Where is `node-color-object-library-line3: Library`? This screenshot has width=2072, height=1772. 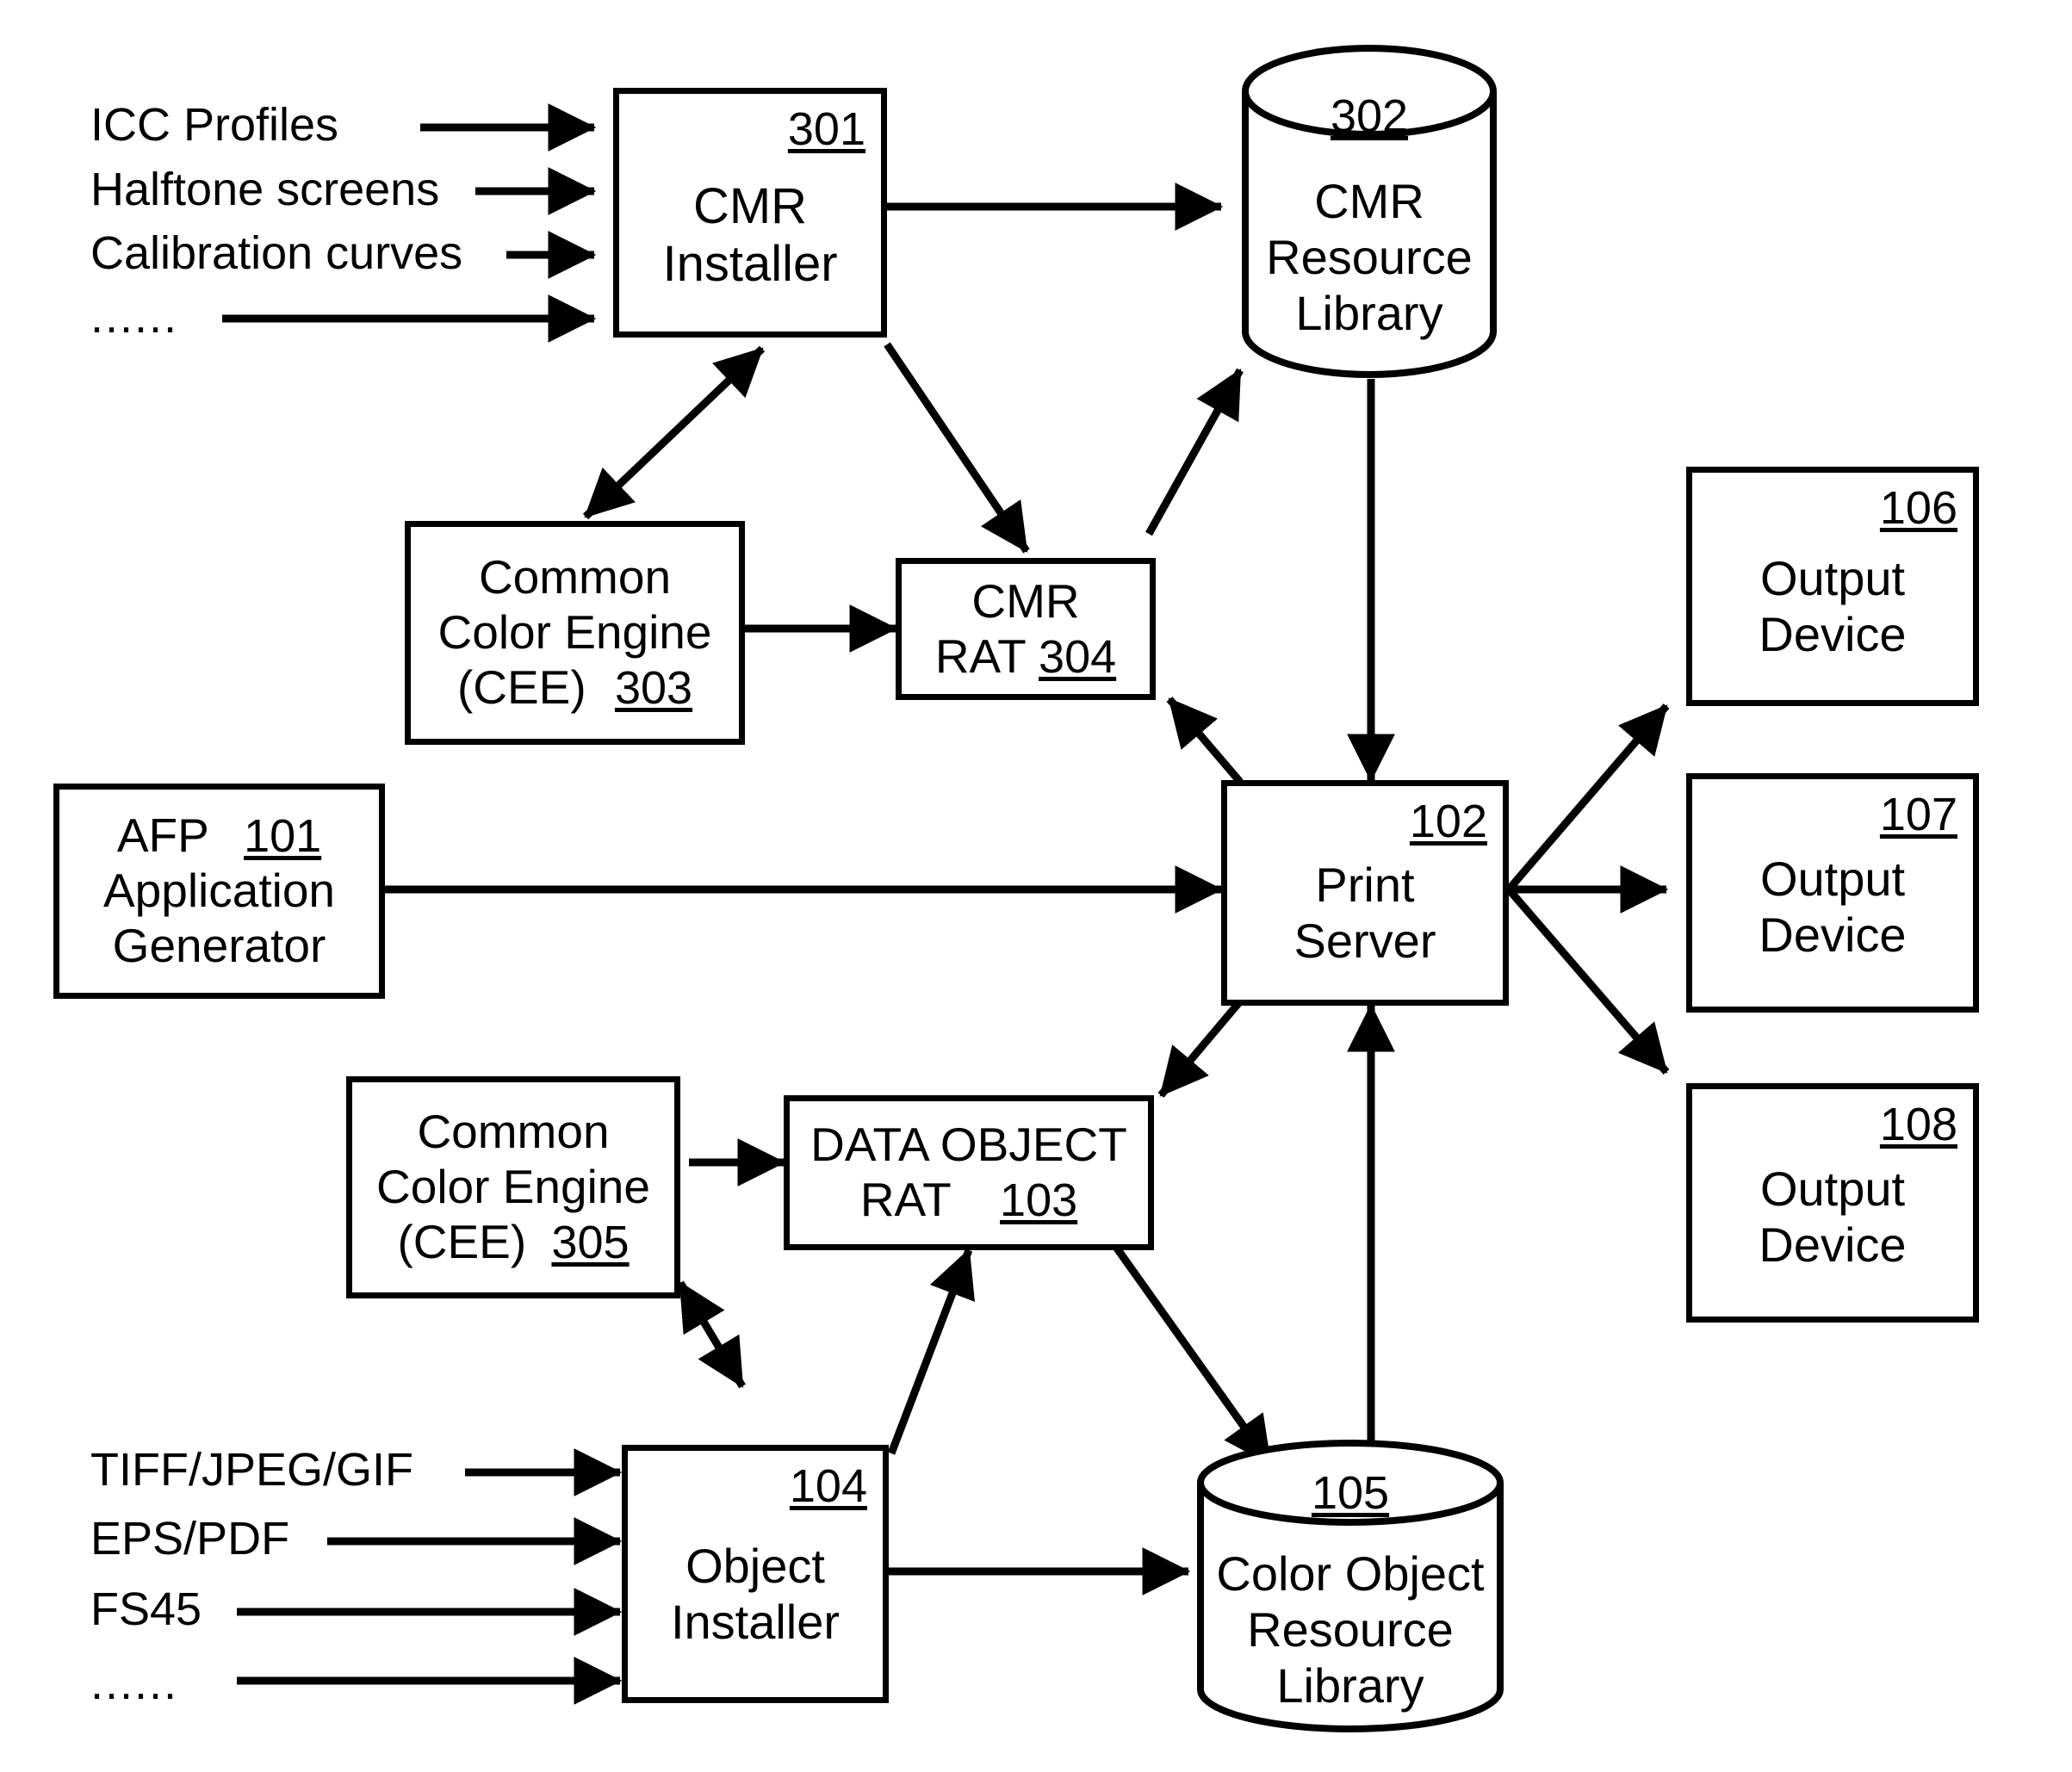 node-color-object-library-line3: Library is located at coordinates (1350, 1685).